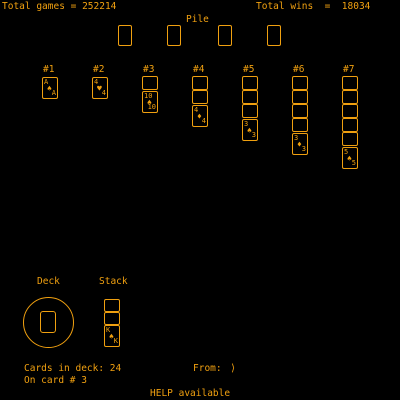 Image resolution: width=400 pixels, height=400 pixels. I want to click on tableau-face-card: 3 ♠ 3, so click(250, 130).